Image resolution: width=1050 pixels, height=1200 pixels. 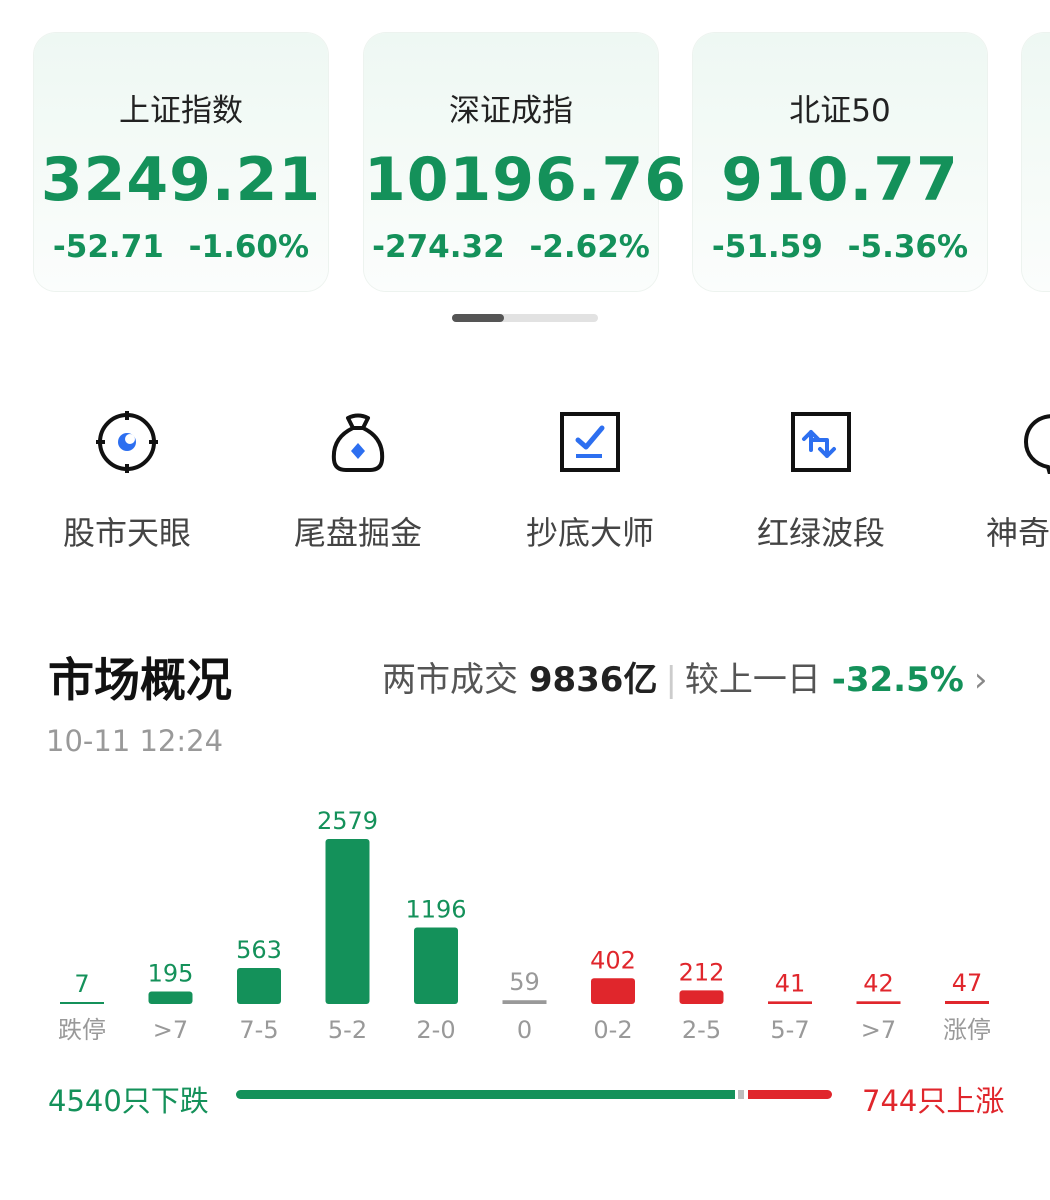 I want to click on category-label: 2-5, so click(x=701, y=1030).